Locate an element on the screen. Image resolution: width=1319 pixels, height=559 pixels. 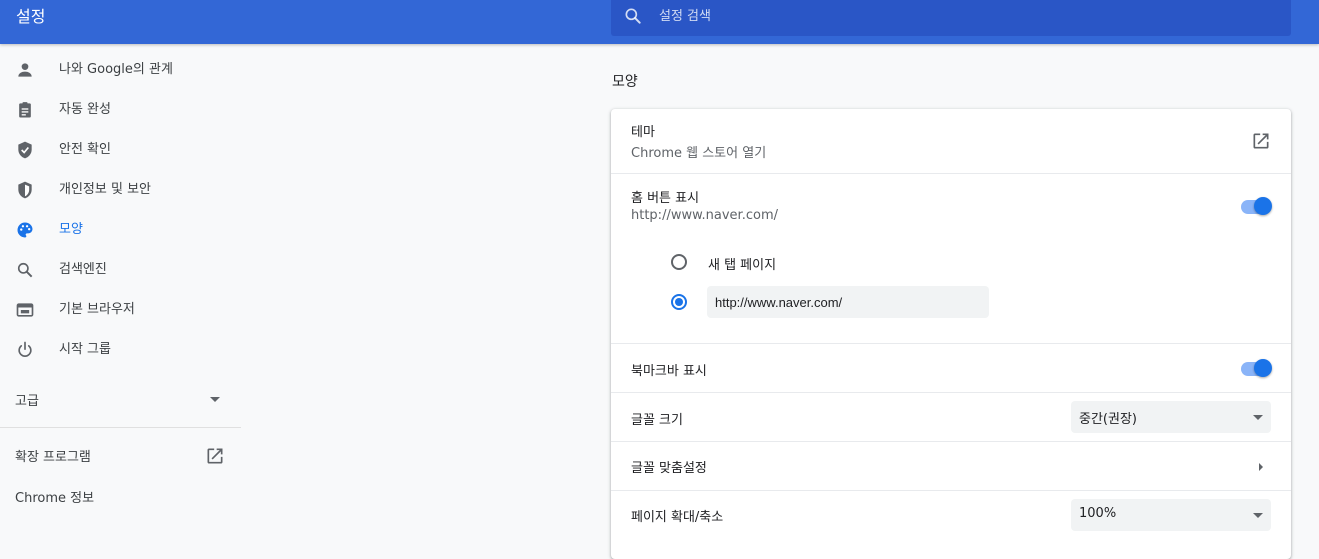
page-zoom-label: 페이지 확대/축소 is located at coordinates (677, 517).